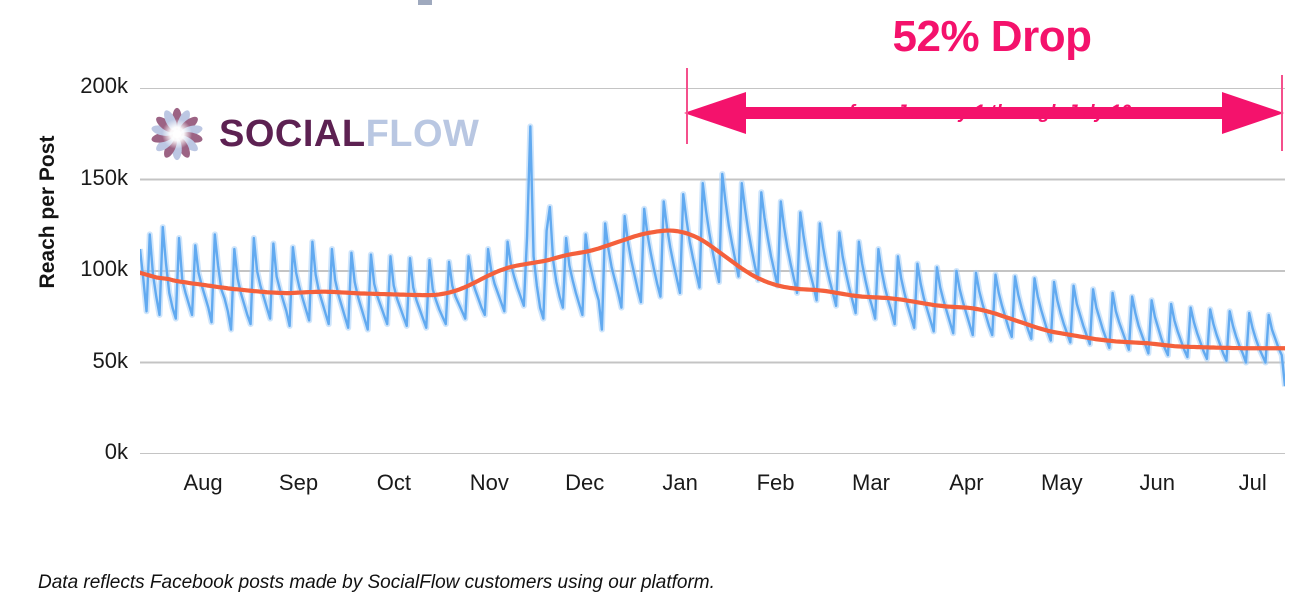  What do you see at coordinates (116, 451) in the screenshot?
I see `y-axis-tick-label: 0k` at bounding box center [116, 451].